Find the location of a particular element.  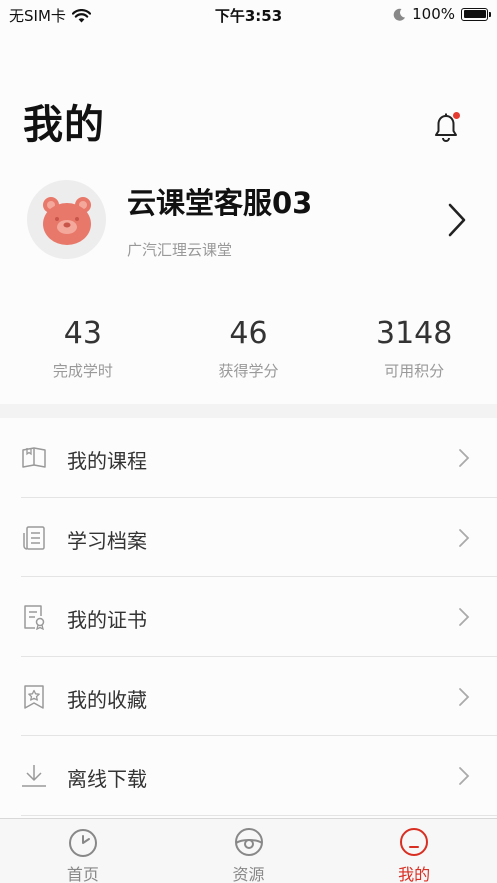

menu-item-label: 我的收藏 is located at coordinates (107, 699).